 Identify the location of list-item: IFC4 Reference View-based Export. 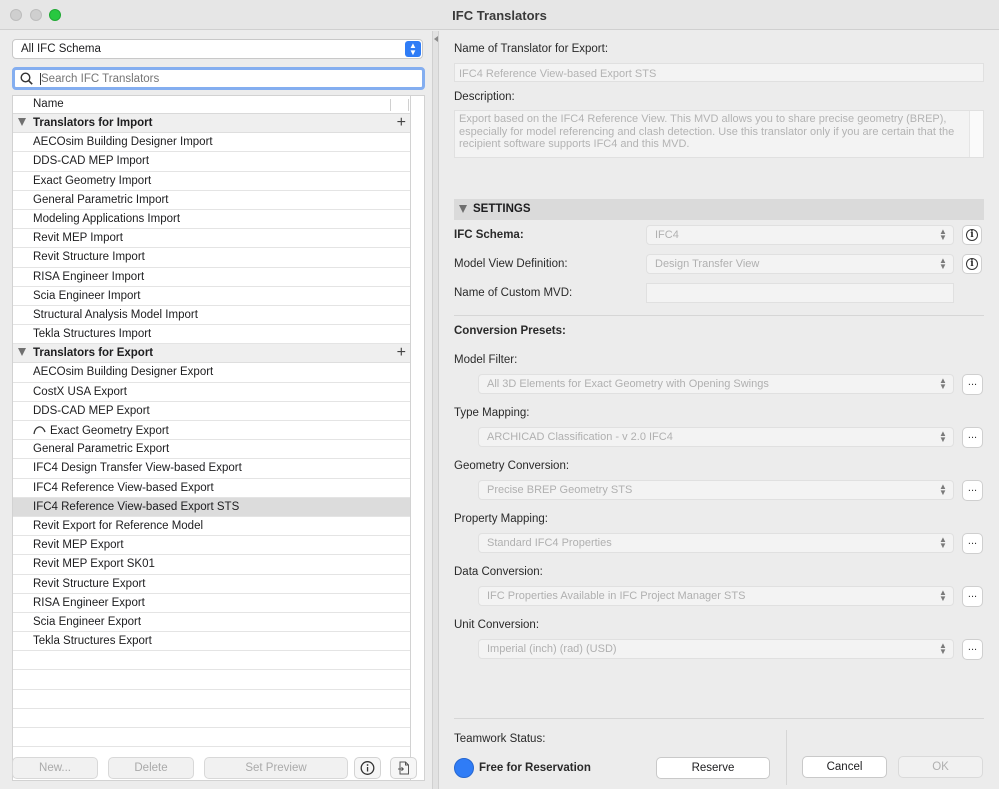
(211, 488).